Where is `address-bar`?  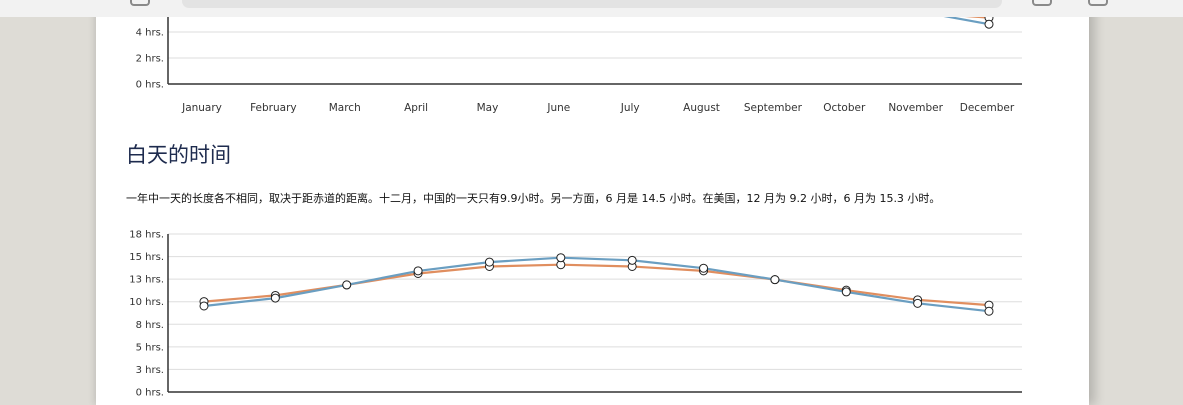
address-bar is located at coordinates (592, 4).